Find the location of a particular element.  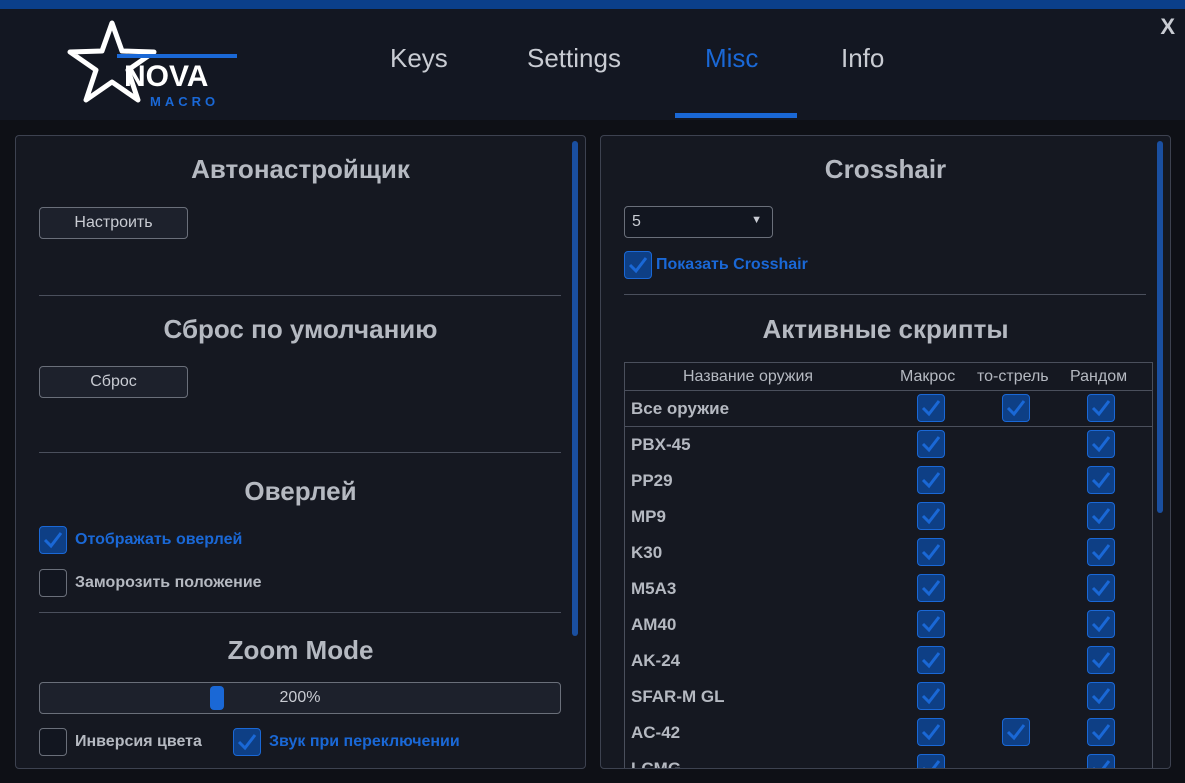

zoom-value: 200% is located at coordinates (300, 698).